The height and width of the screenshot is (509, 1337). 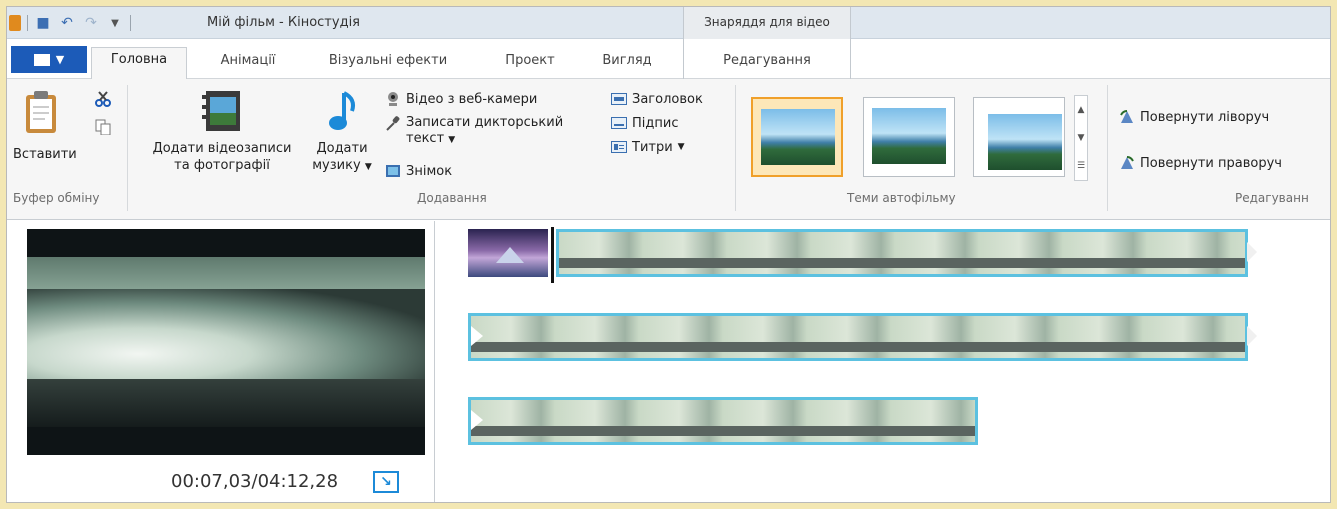 What do you see at coordinates (393, 171) in the screenshot?
I see `snapshot-icon` at bounding box center [393, 171].